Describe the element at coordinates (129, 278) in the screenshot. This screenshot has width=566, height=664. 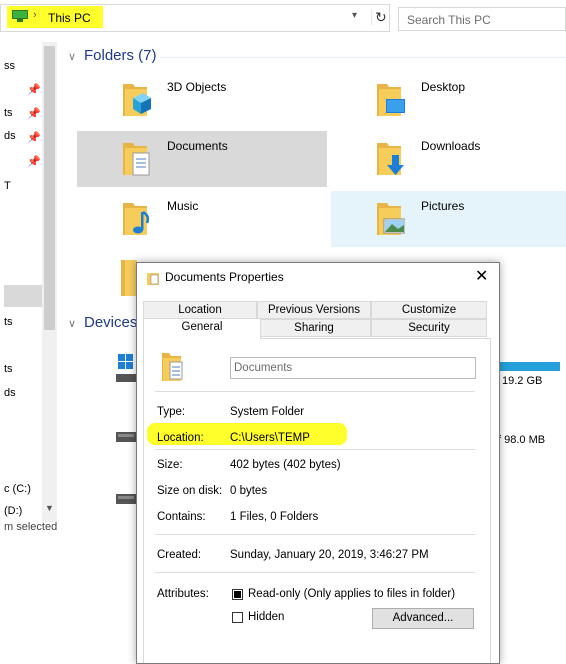
I see `videos-folder-icon` at that location.